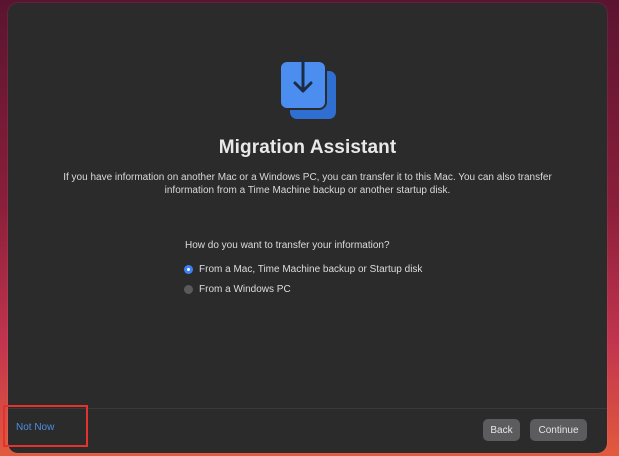  What do you see at coordinates (307, 408) in the screenshot?
I see `footer-divider` at bounding box center [307, 408].